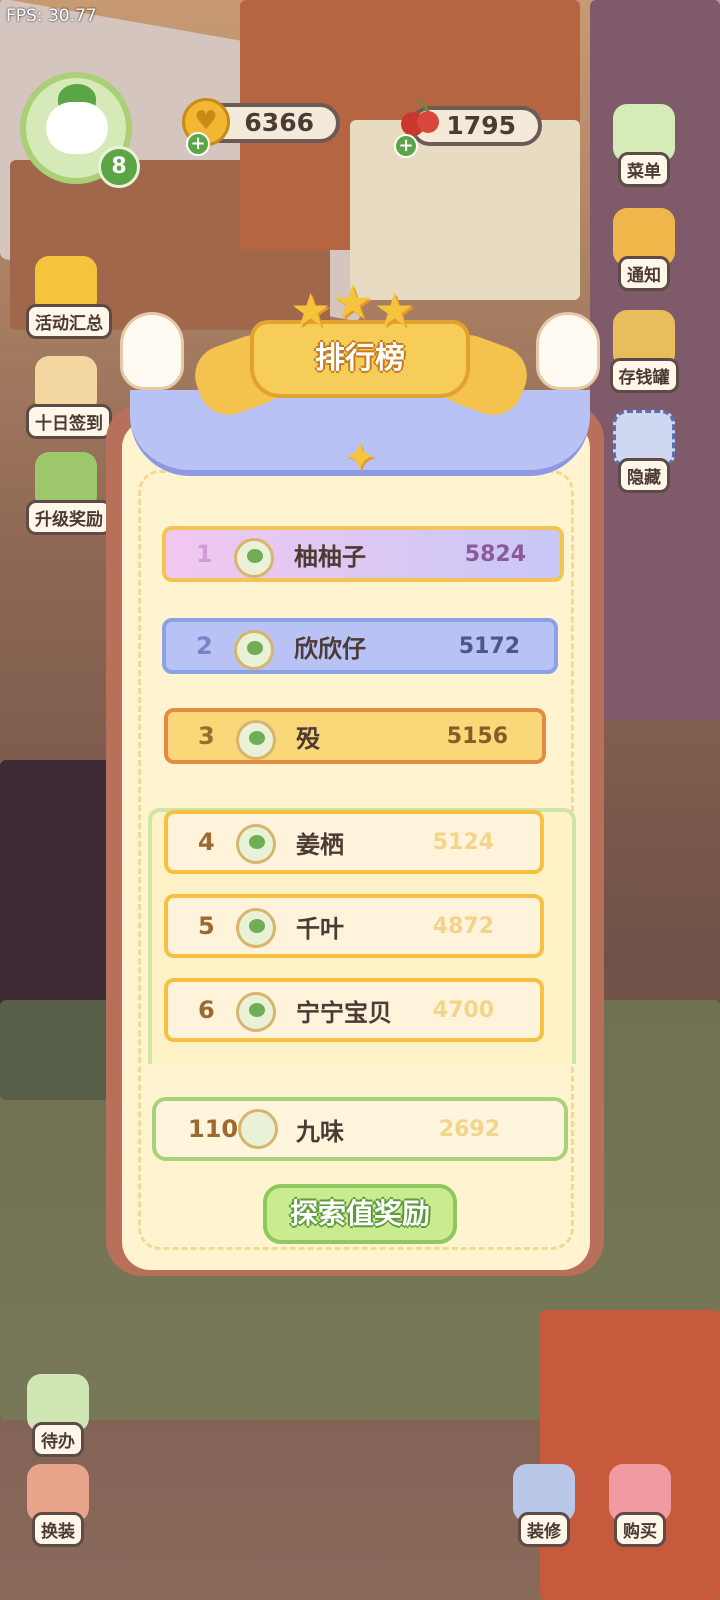 The image size is (720, 1600). Describe the element at coordinates (481, 125) in the screenshot. I see `cherry-amount: 1795` at that location.